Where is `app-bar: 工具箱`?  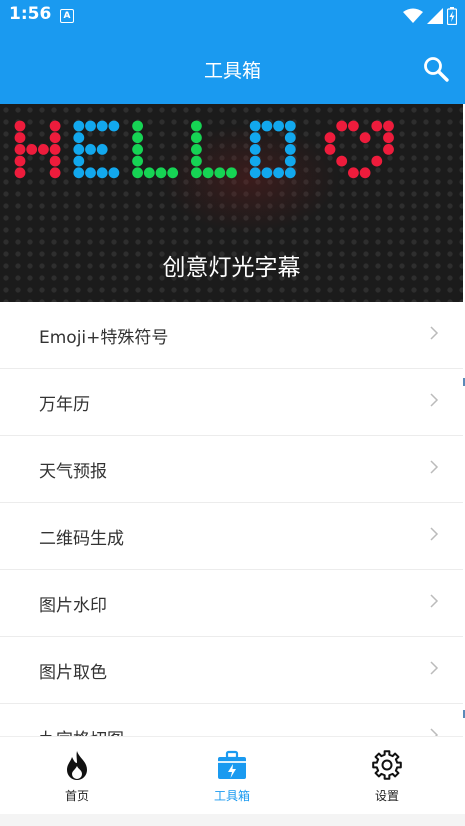 app-bar: 工具箱 is located at coordinates (232, 68).